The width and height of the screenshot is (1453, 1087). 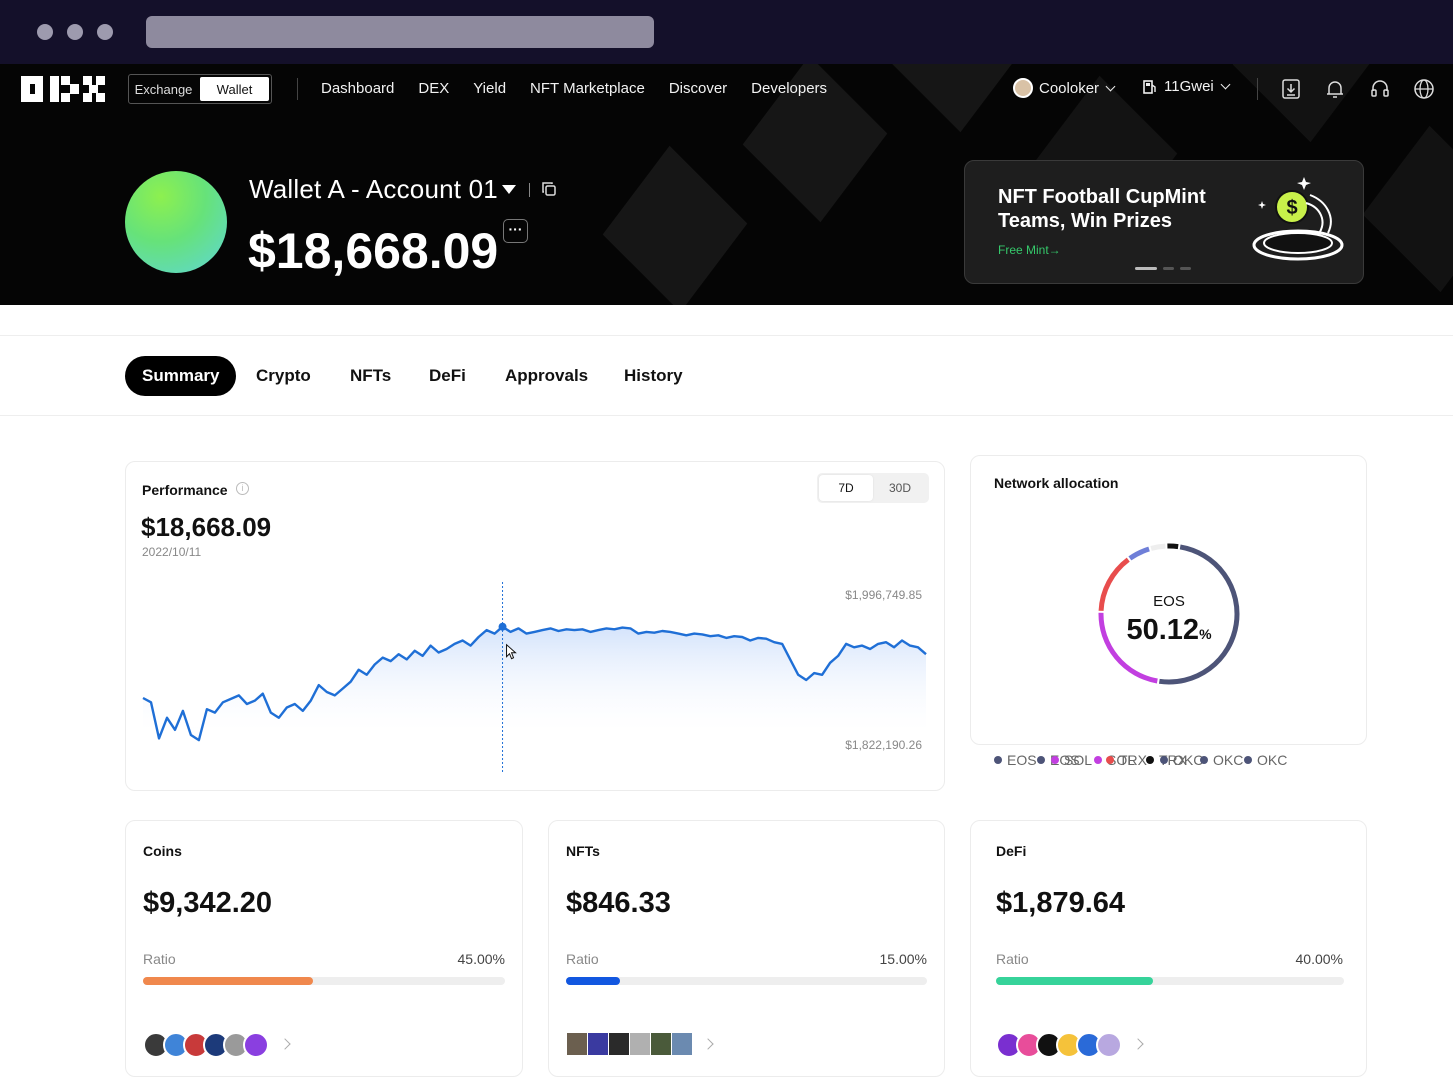 I want to click on gas-menu: 11Gwei, so click(x=1186, y=86).